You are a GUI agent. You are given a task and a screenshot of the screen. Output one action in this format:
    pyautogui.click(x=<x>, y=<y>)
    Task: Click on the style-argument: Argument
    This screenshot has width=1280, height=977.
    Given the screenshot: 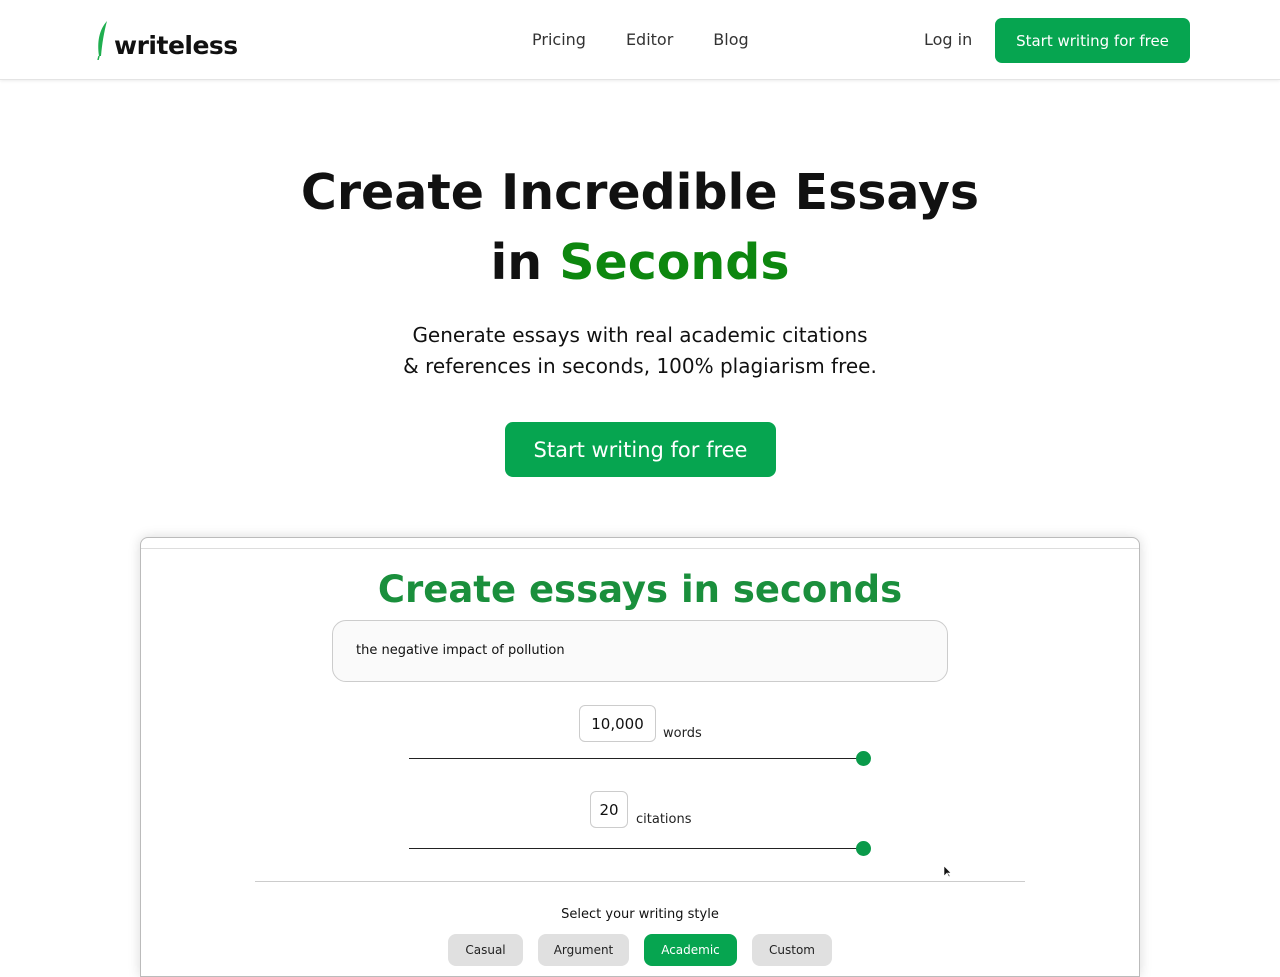 What is the action you would take?
    pyautogui.click(x=583, y=950)
    